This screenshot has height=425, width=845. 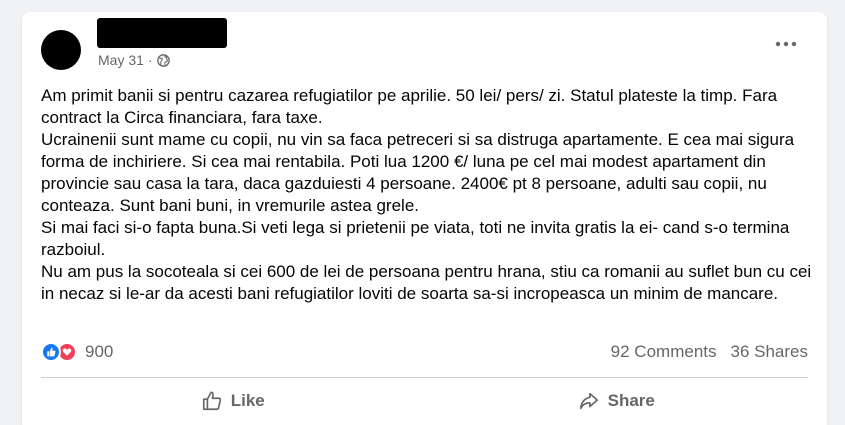 What do you see at coordinates (770, 352) in the screenshot?
I see `shares-count: 36 Shares` at bounding box center [770, 352].